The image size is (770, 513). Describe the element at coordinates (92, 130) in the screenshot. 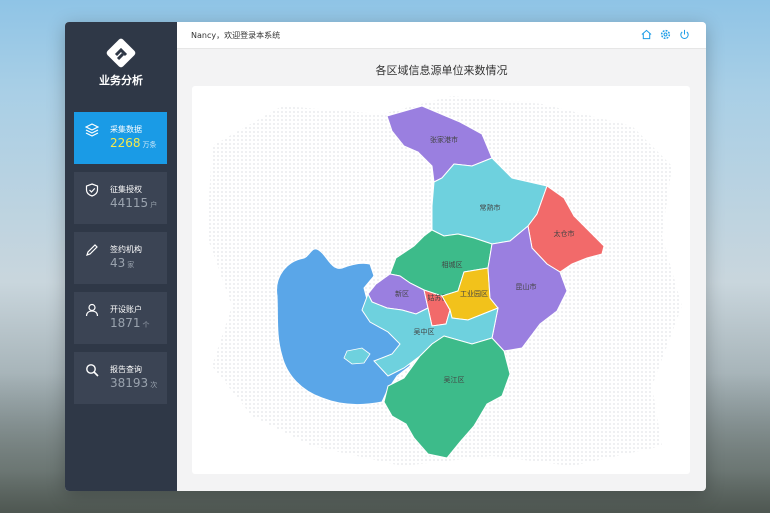

I see `layers-icon` at that location.